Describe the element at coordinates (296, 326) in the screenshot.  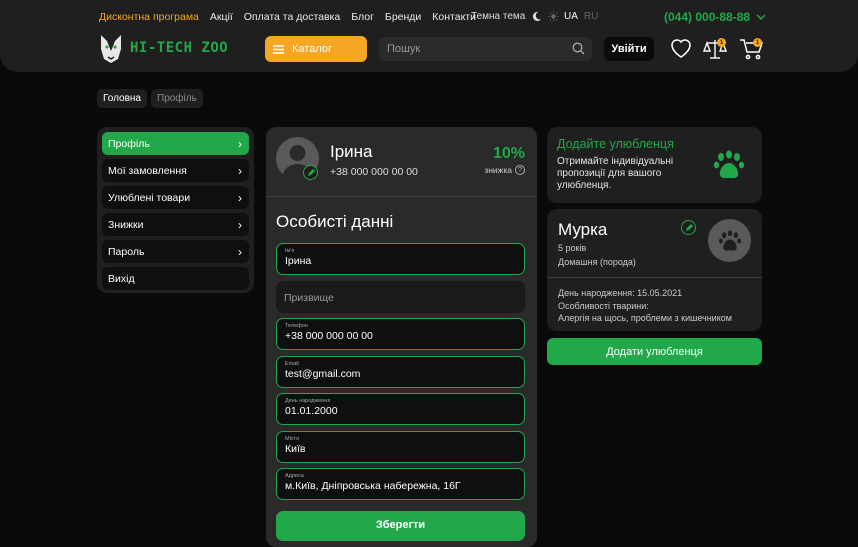
I see `field-label: Телефон` at that location.